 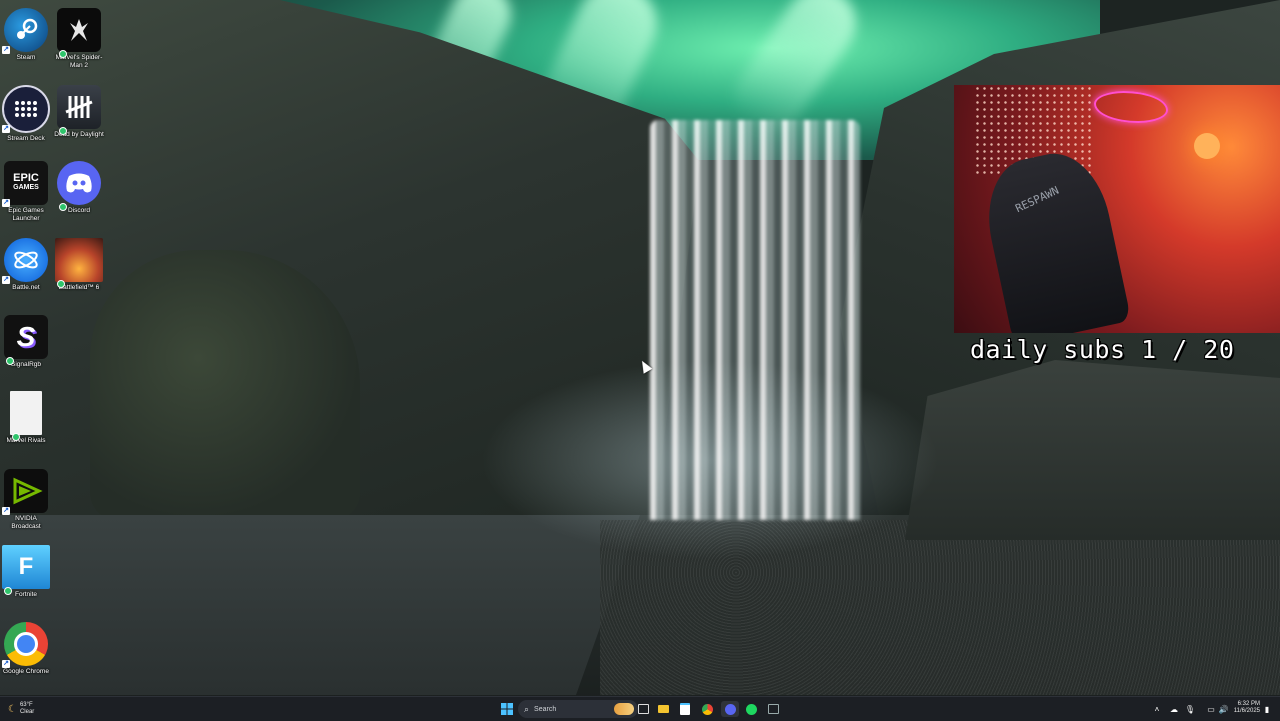 I want to click on stream-deck-icon: ↗, so click(x=26, y=109).